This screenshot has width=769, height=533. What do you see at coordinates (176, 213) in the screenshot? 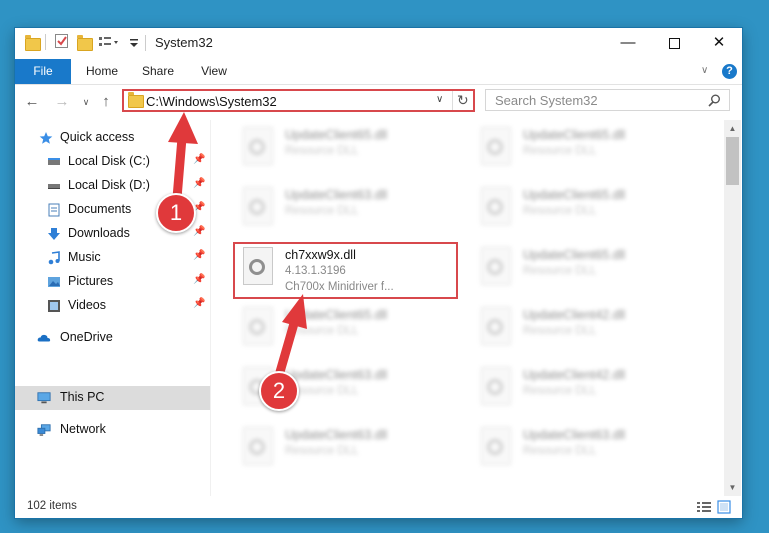
I see `step-1-badge: 1` at bounding box center [176, 213].